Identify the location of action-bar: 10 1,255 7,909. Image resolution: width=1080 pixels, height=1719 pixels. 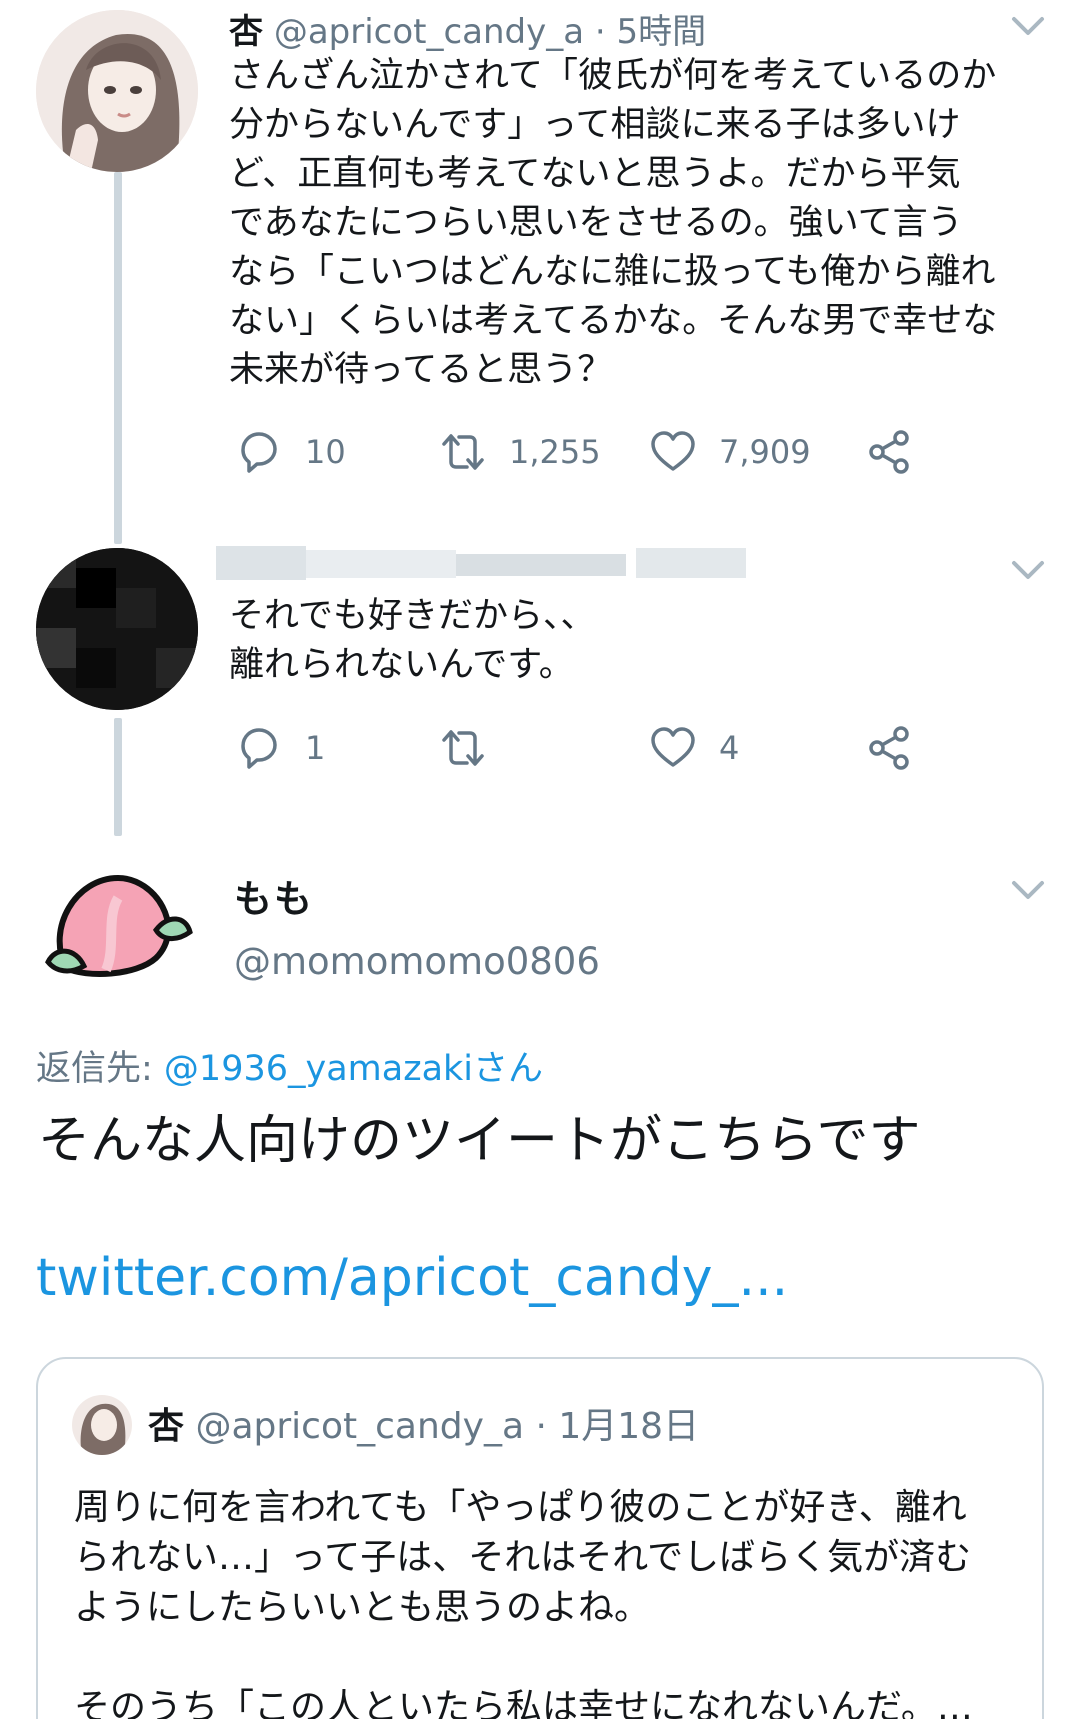
(579, 452).